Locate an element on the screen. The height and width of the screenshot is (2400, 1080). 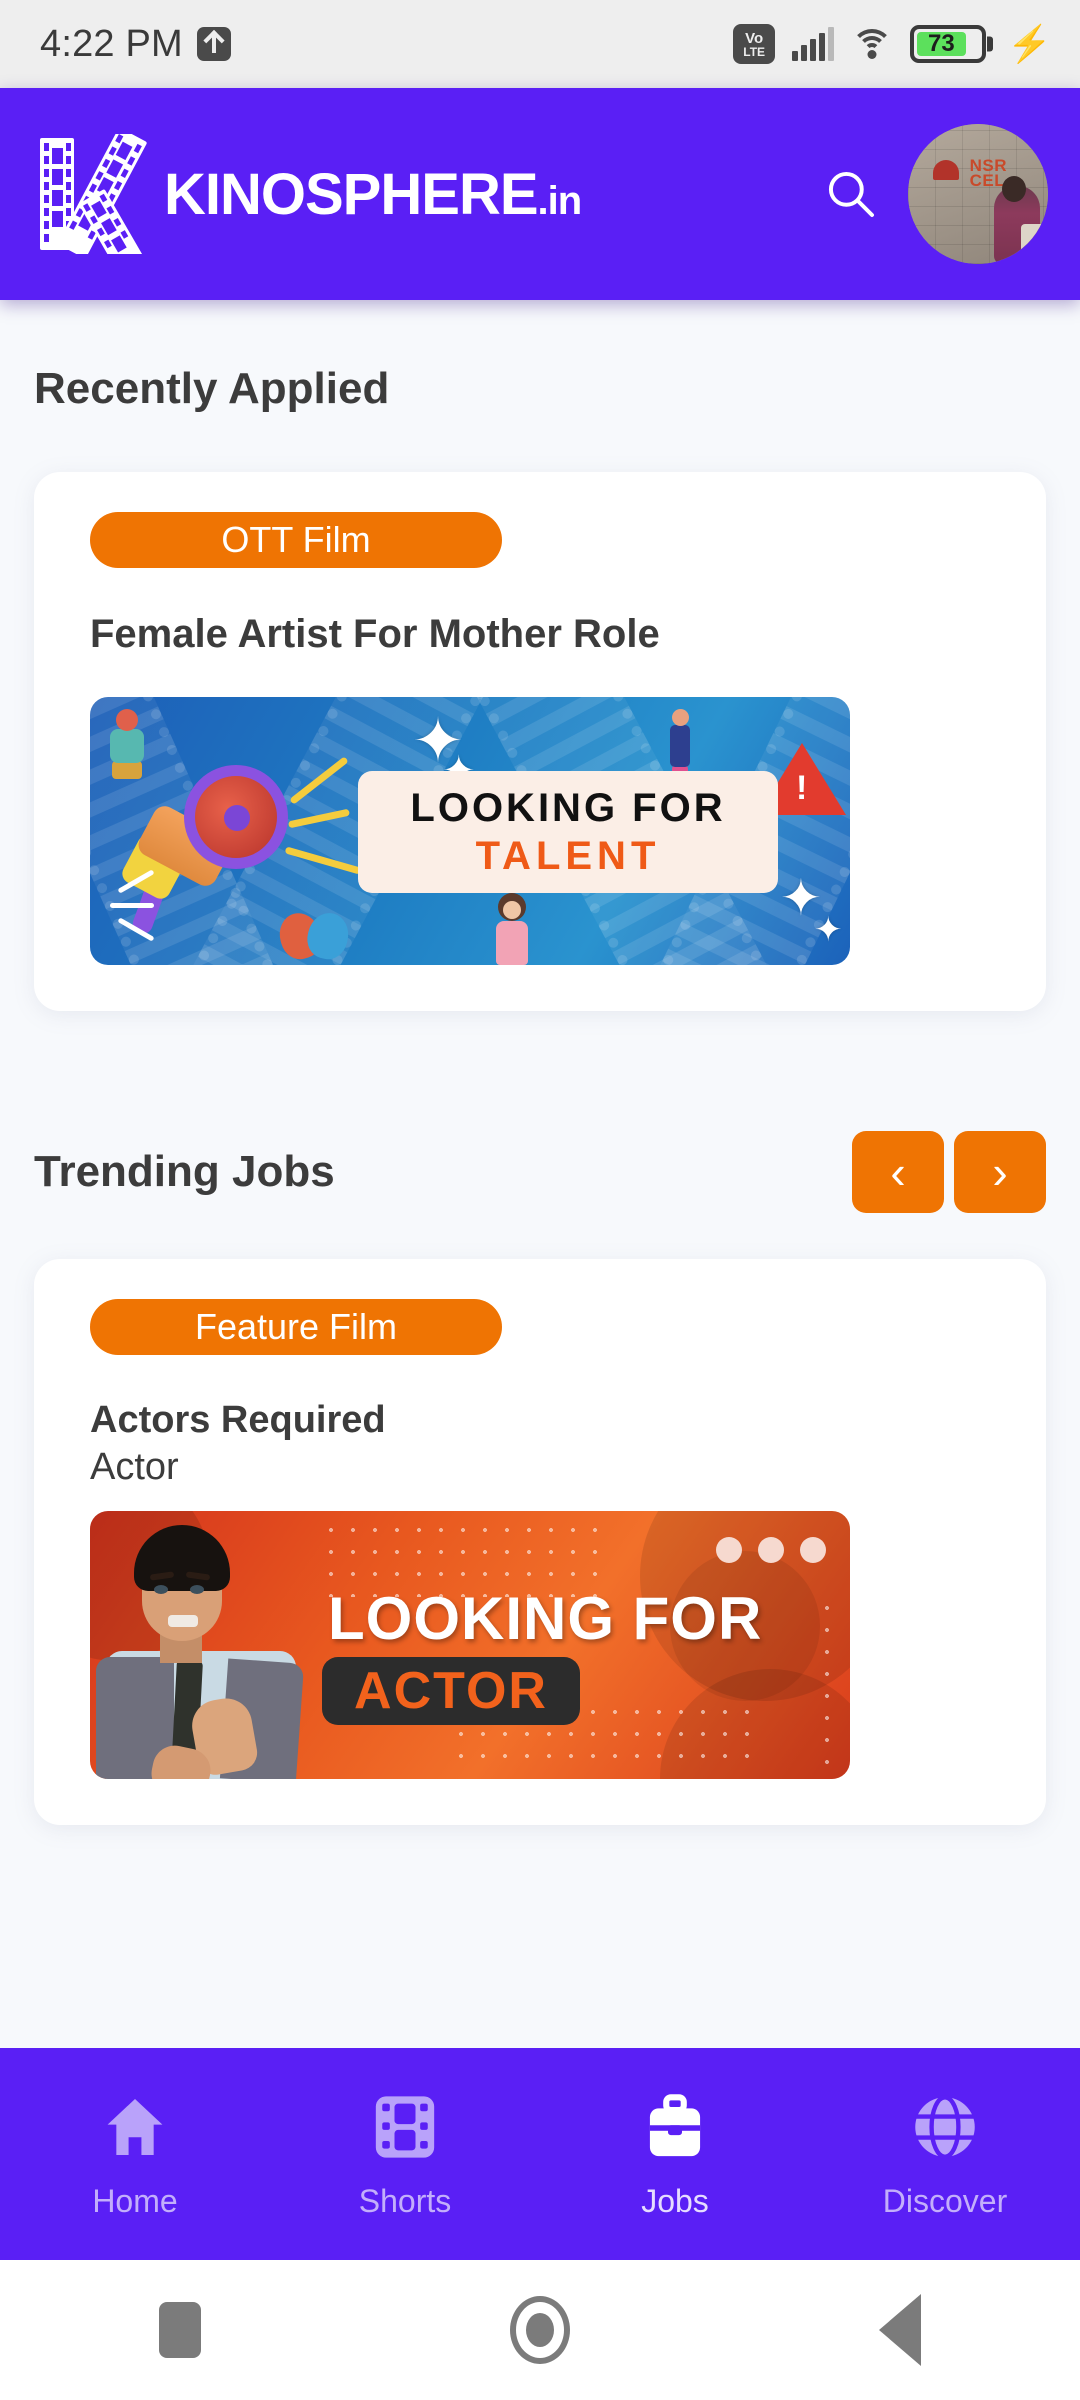
banner-character-girl-icon is located at coordinates (512, 929).